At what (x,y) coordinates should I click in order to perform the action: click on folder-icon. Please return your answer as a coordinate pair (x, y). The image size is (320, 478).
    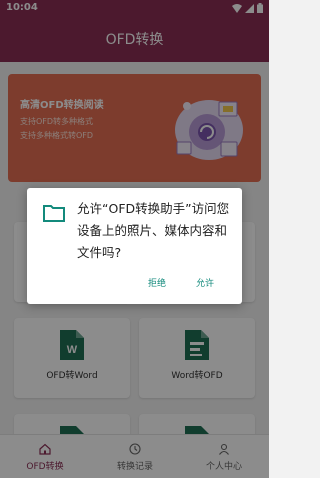
    Looking at the image, I should click on (54, 213).